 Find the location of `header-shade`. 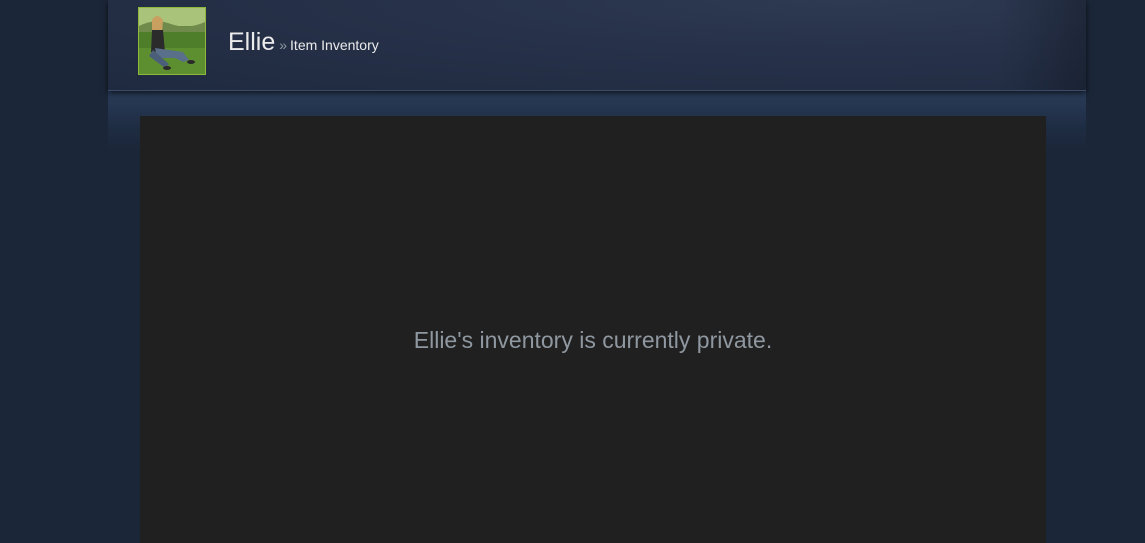

header-shade is located at coordinates (1041, 45).